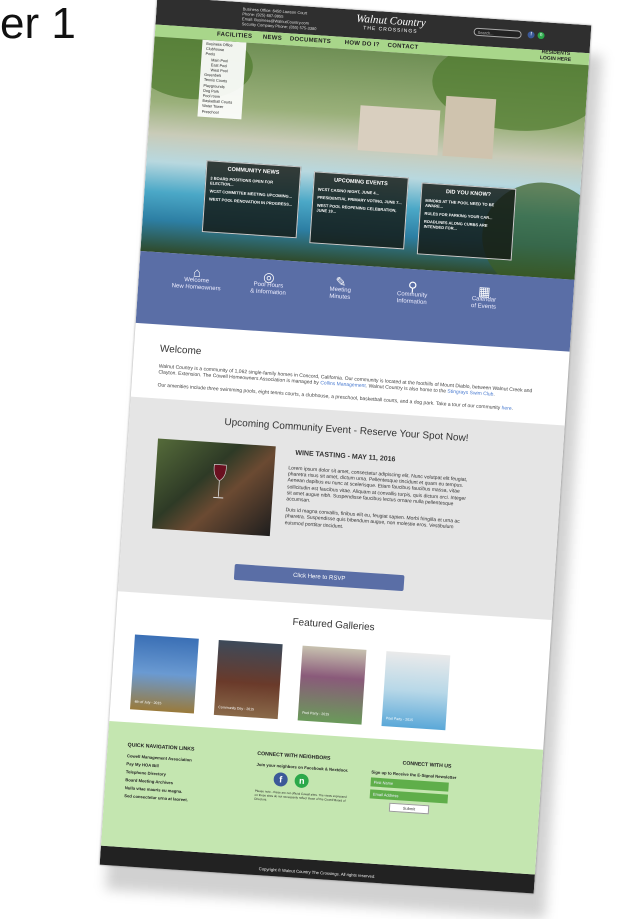 The height and width of the screenshot is (919, 619). I want to click on nav-documents: DOCUMENTS, so click(311, 40).